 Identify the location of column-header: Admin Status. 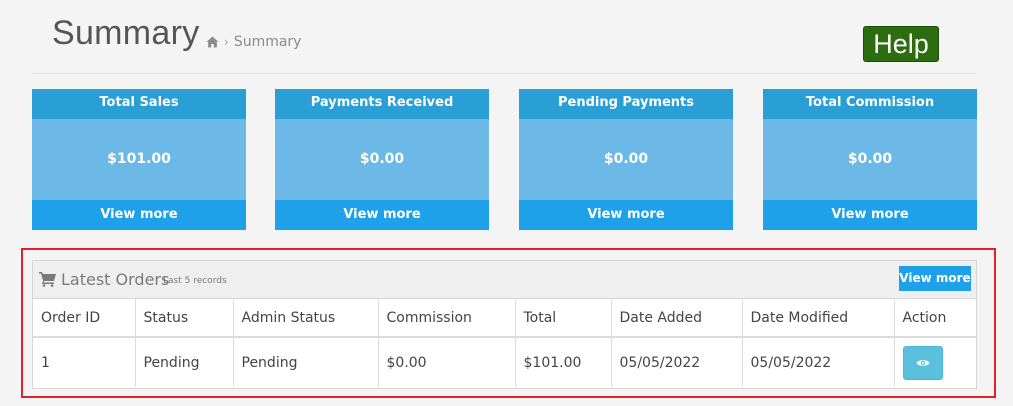
(306, 318).